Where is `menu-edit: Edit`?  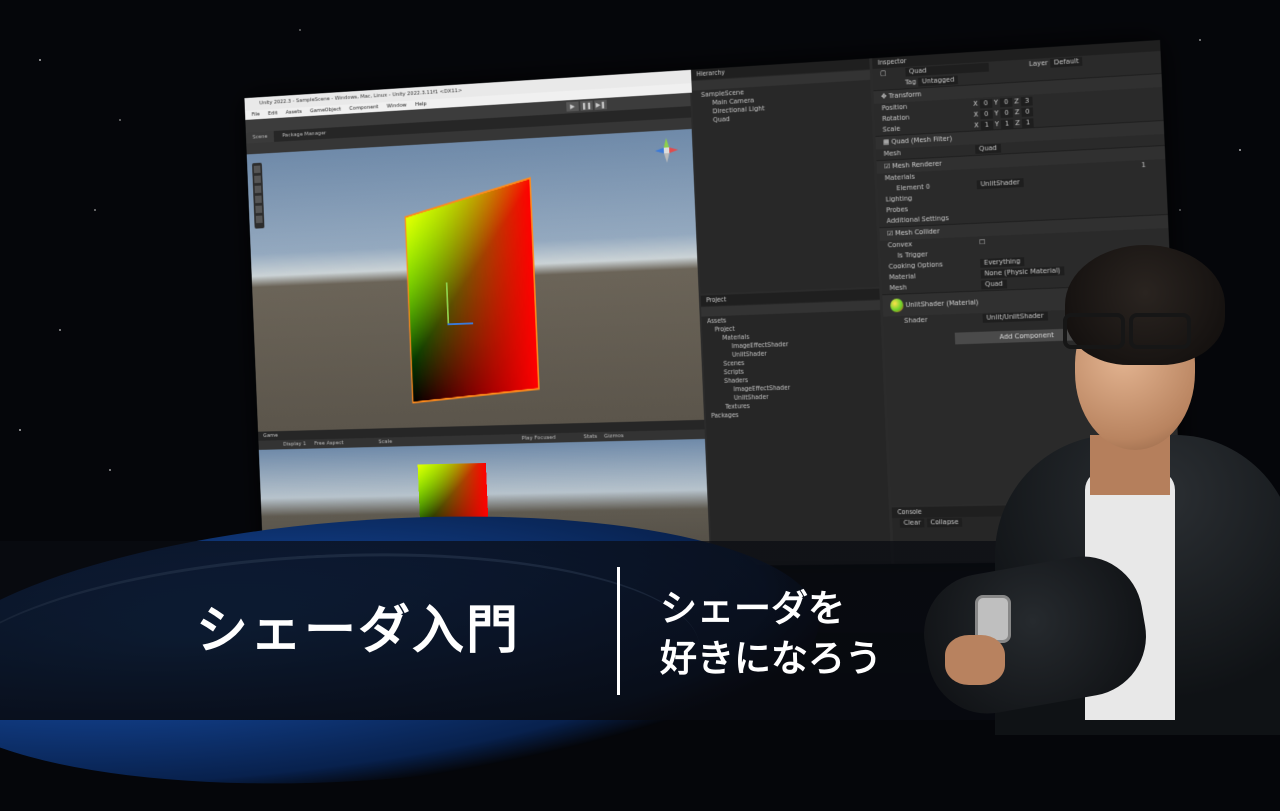
menu-edit: Edit is located at coordinates (273, 113).